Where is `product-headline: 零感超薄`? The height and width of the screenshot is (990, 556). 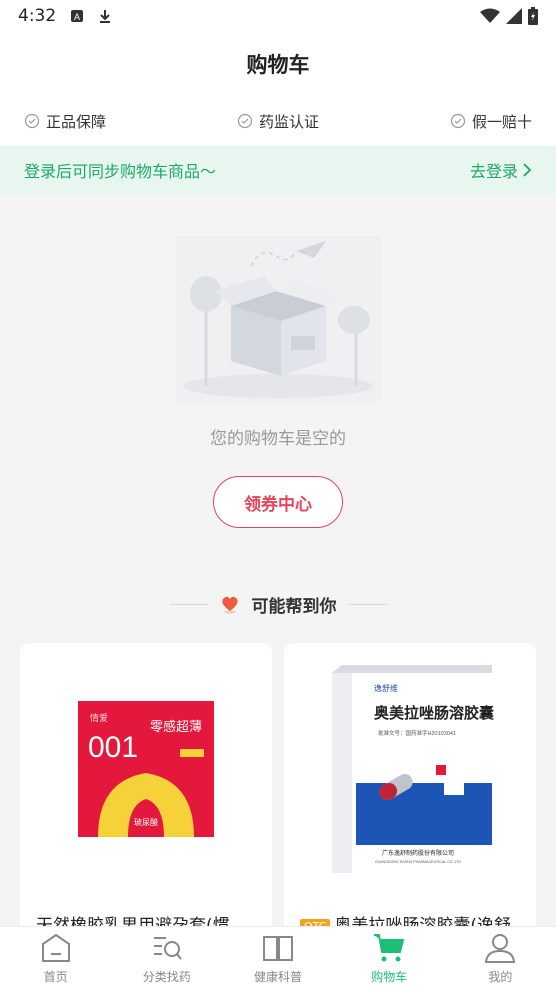 product-headline: 零感超薄 is located at coordinates (176, 726).